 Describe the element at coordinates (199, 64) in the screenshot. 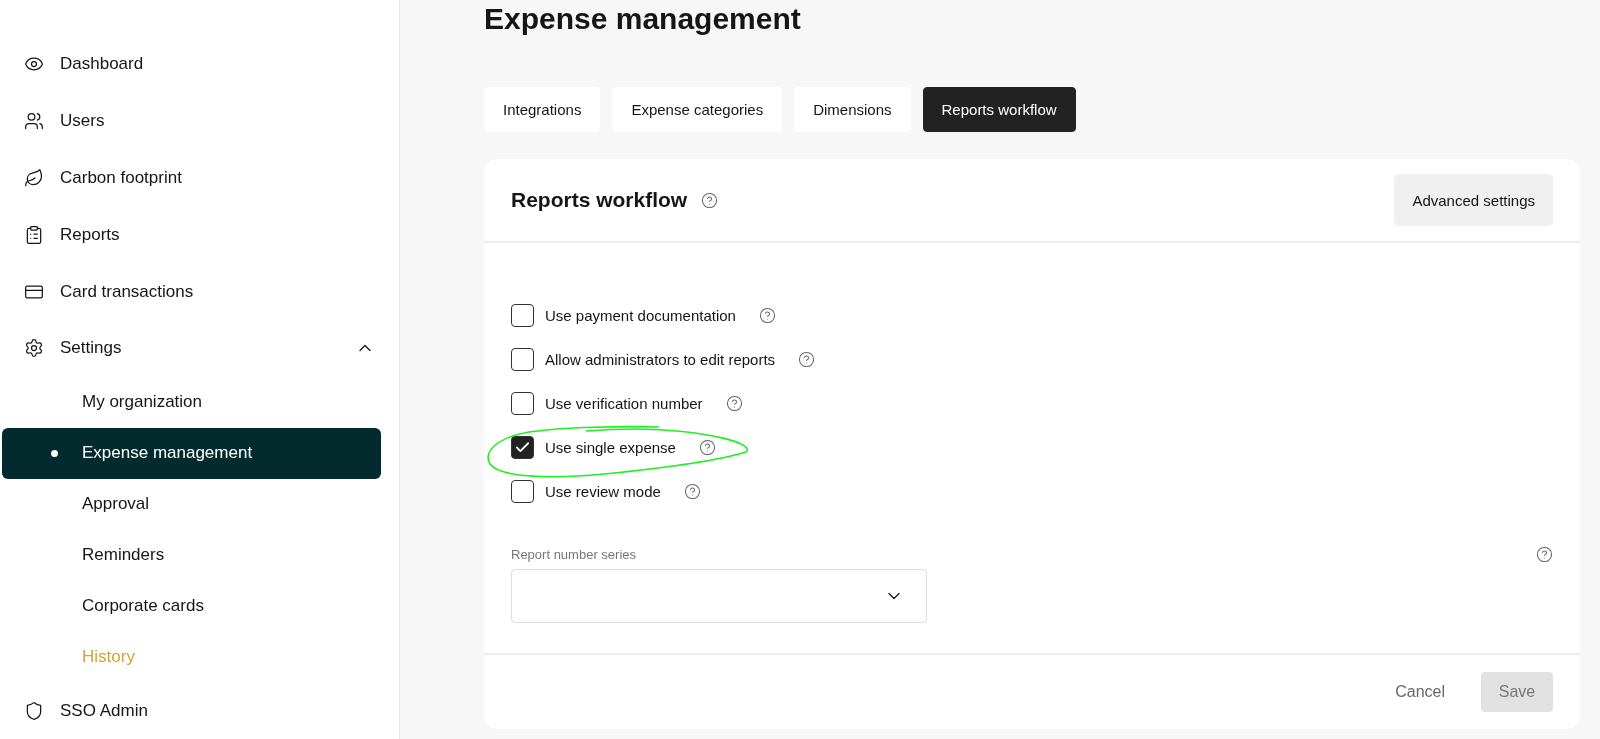

I see `sidebar-item: Dashboard` at that location.